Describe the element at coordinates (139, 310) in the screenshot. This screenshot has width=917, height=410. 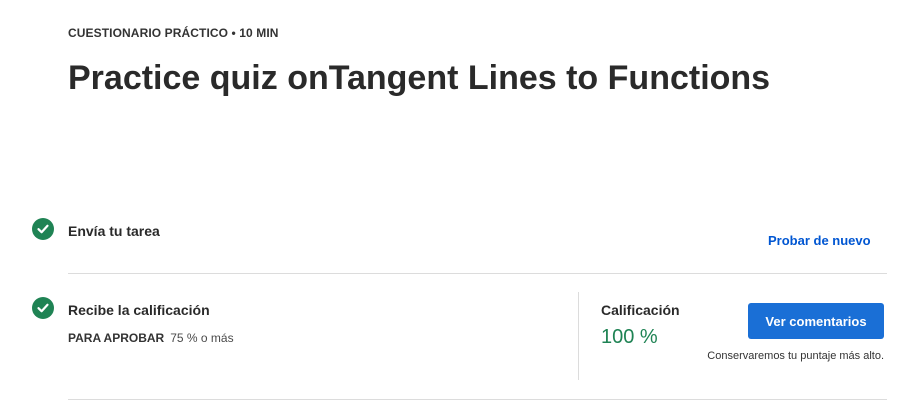
I see `step-grade-label: Recibe la calificación` at that location.